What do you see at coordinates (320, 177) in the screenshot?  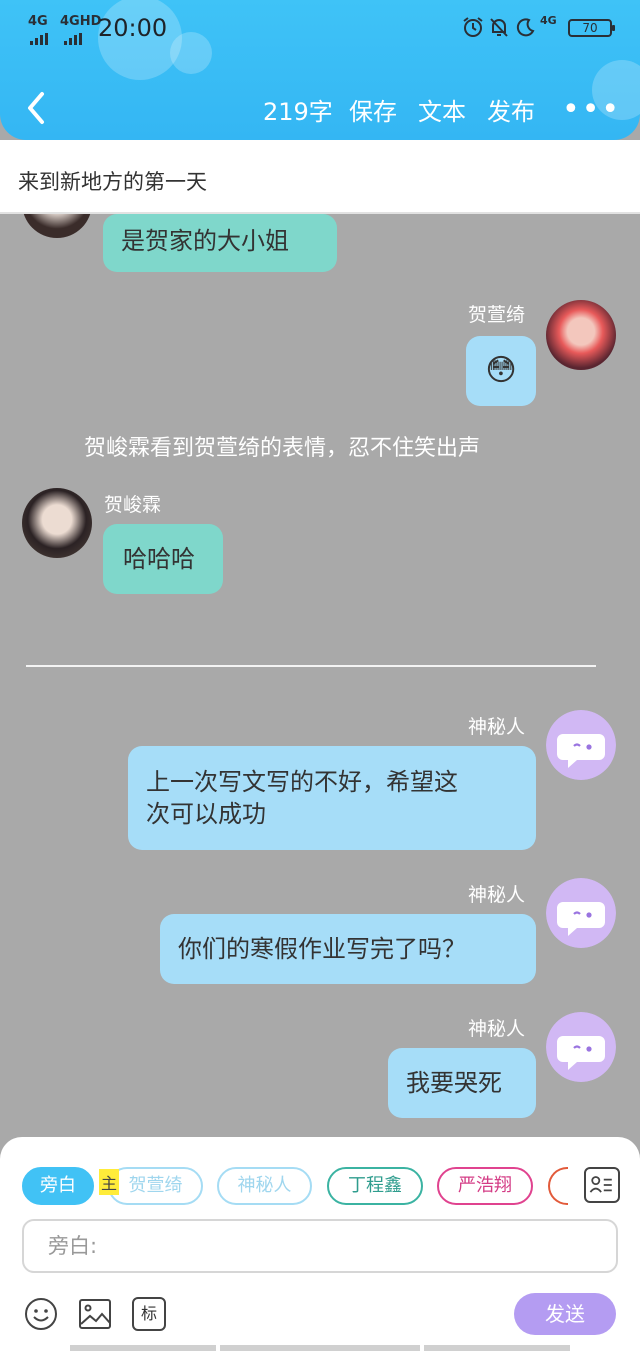 I see `story-title-bar: 来到新地方的第一天` at bounding box center [320, 177].